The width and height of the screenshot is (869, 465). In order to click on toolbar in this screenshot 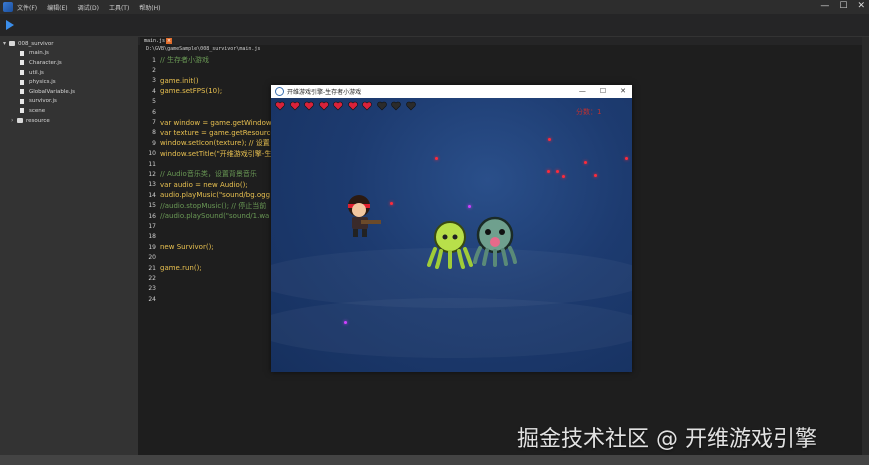, I will do `click(434, 25)`.